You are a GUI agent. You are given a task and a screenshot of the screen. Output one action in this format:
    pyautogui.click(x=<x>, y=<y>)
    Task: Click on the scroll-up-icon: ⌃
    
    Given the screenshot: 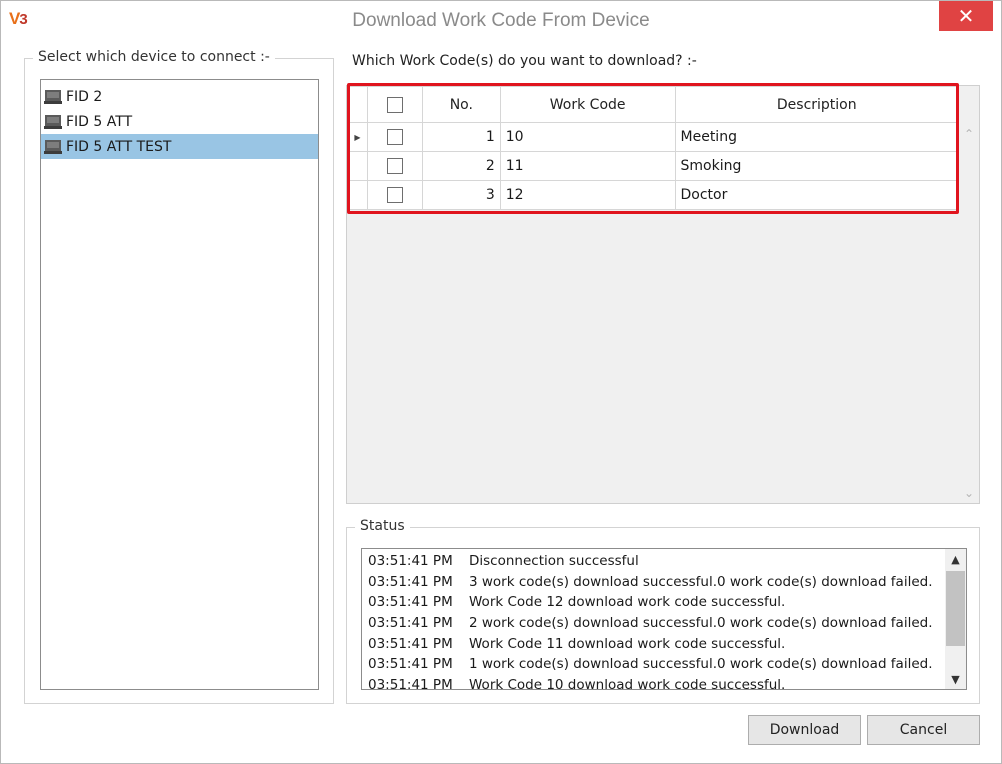 What is the action you would take?
    pyautogui.click(x=969, y=134)
    